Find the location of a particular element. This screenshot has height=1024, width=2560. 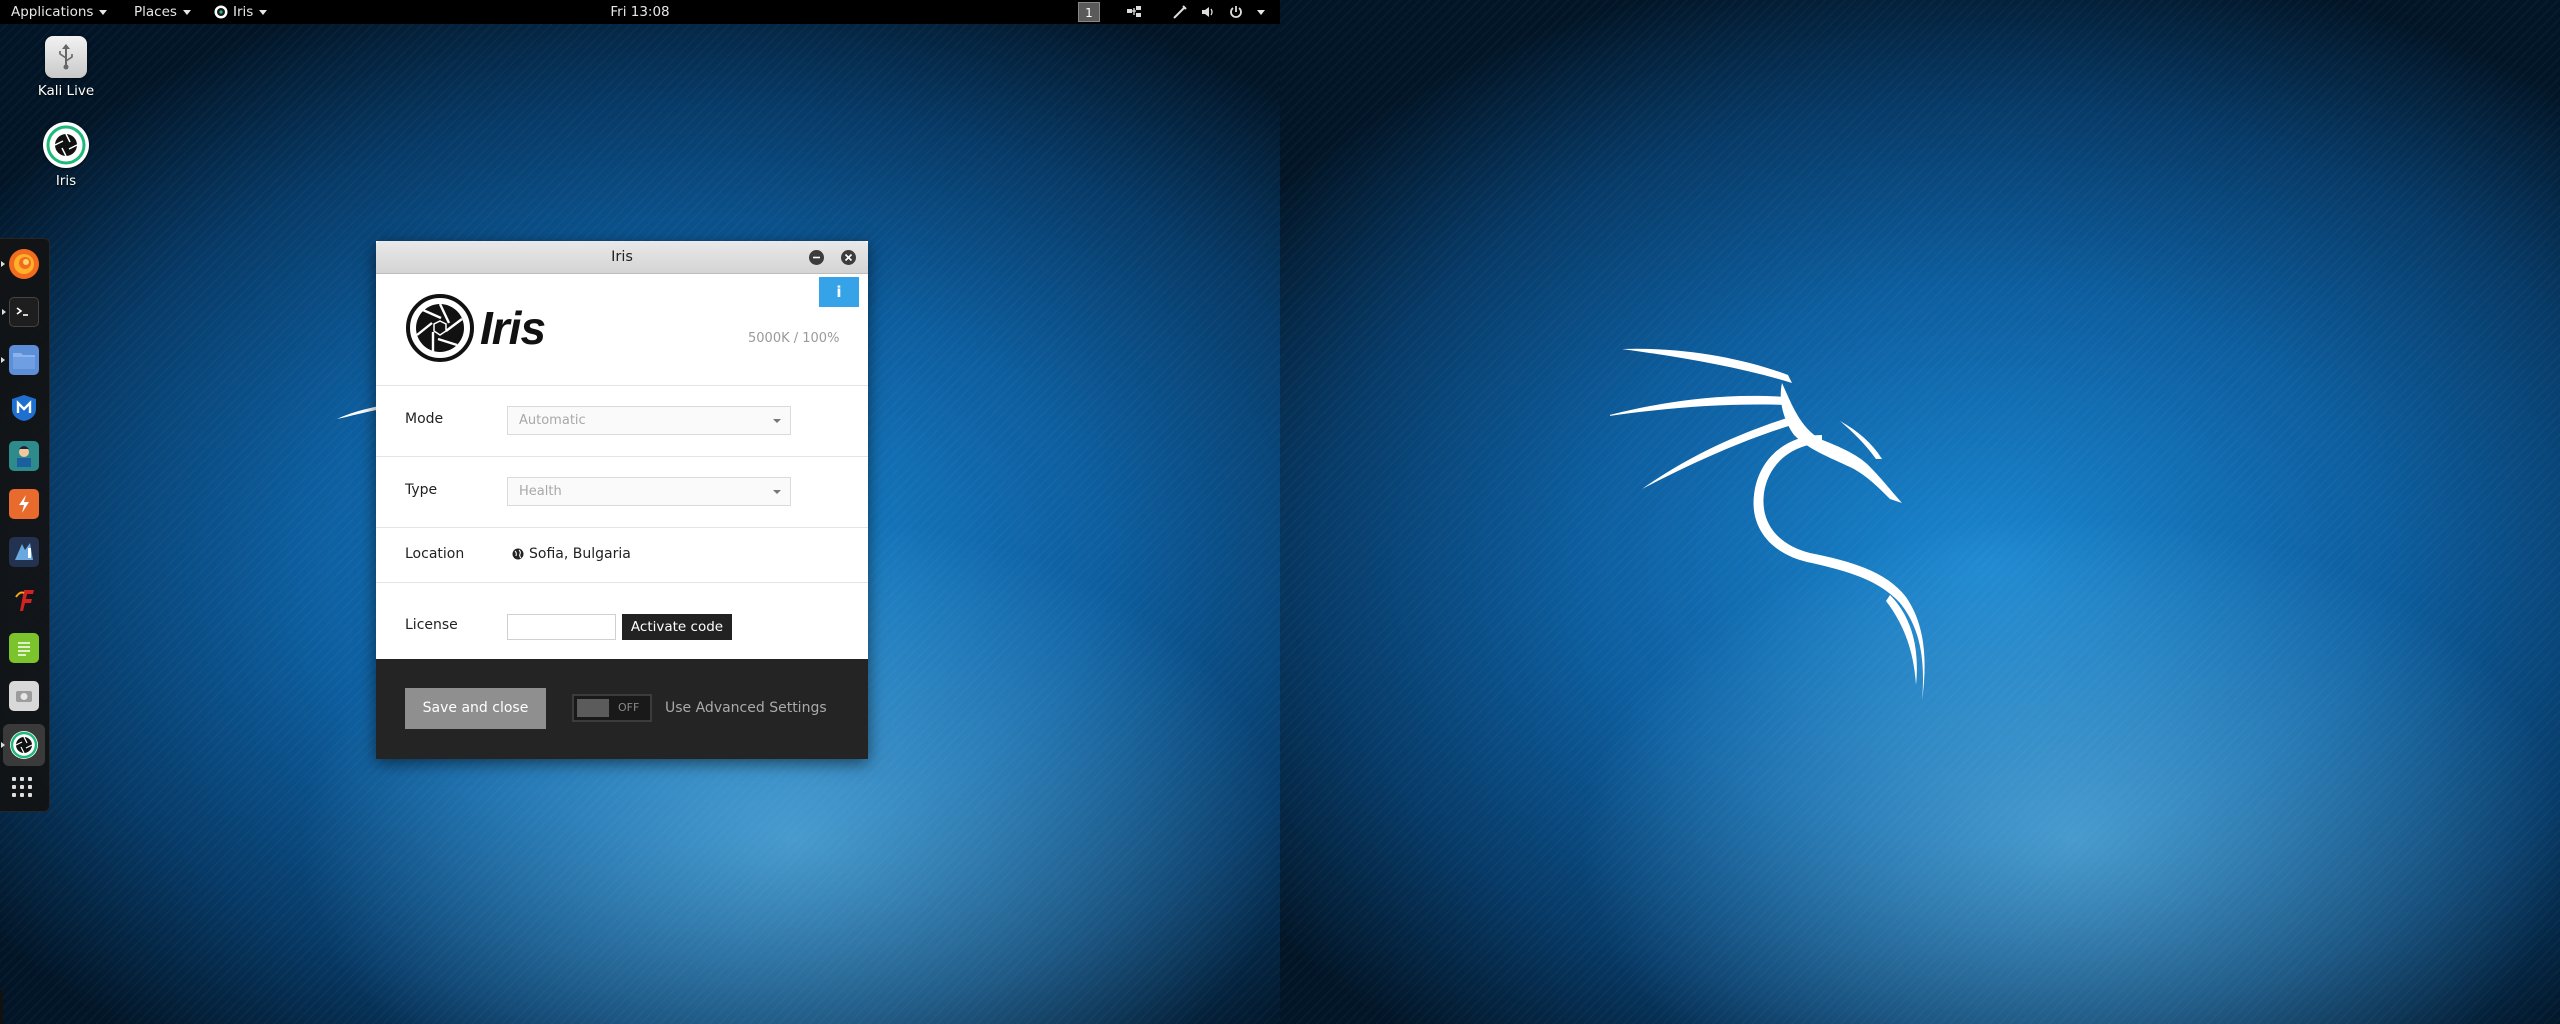

dock-item-burpsuite is located at coordinates (24, 504).